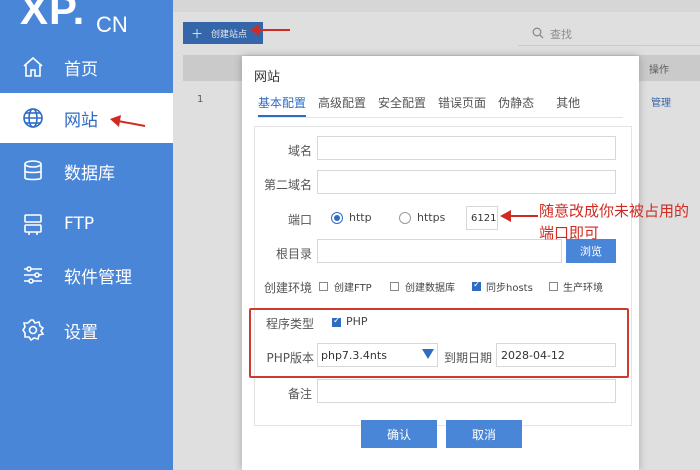 The height and width of the screenshot is (470, 700). I want to click on arrow-to-port-field-head, so click(505, 216).